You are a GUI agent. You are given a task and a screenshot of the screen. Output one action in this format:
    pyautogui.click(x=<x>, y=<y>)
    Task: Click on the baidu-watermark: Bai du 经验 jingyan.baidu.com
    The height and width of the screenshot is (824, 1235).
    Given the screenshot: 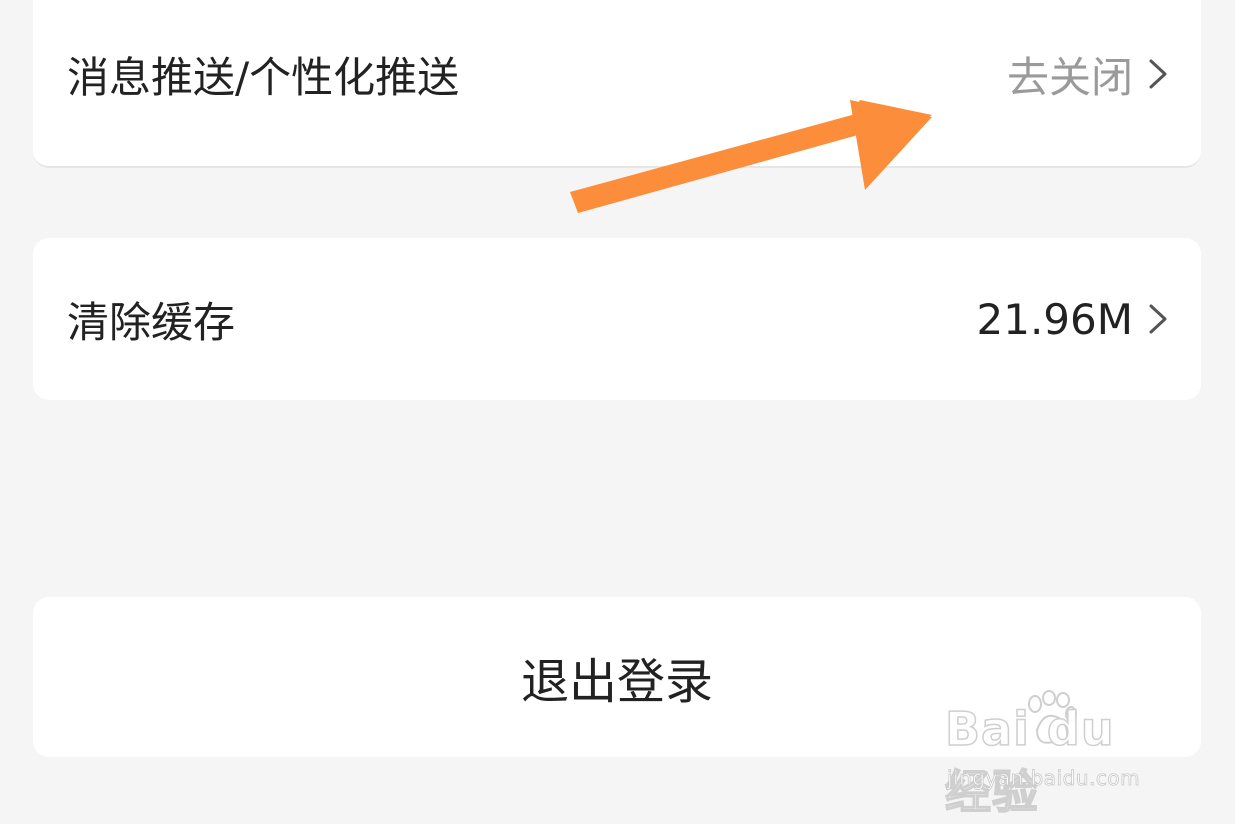 What is the action you would take?
    pyautogui.click(x=1059, y=755)
    